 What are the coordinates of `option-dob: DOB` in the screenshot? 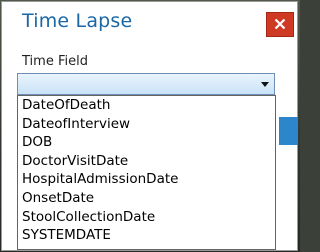 It's located at (146, 142).